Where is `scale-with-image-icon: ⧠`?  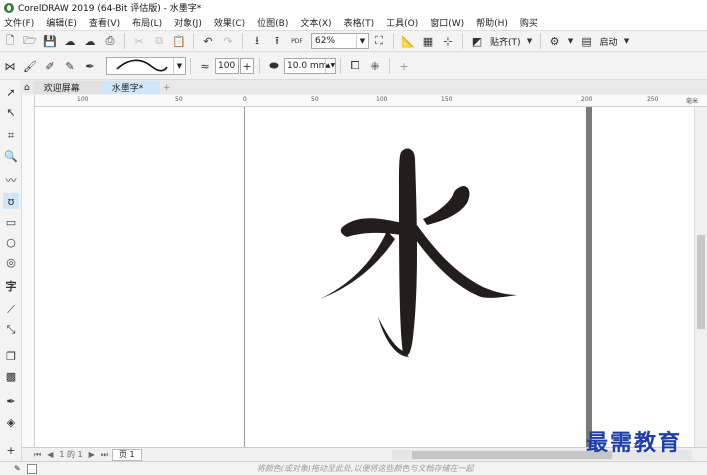
scale-with-image-icon: ⧠ is located at coordinates (355, 66).